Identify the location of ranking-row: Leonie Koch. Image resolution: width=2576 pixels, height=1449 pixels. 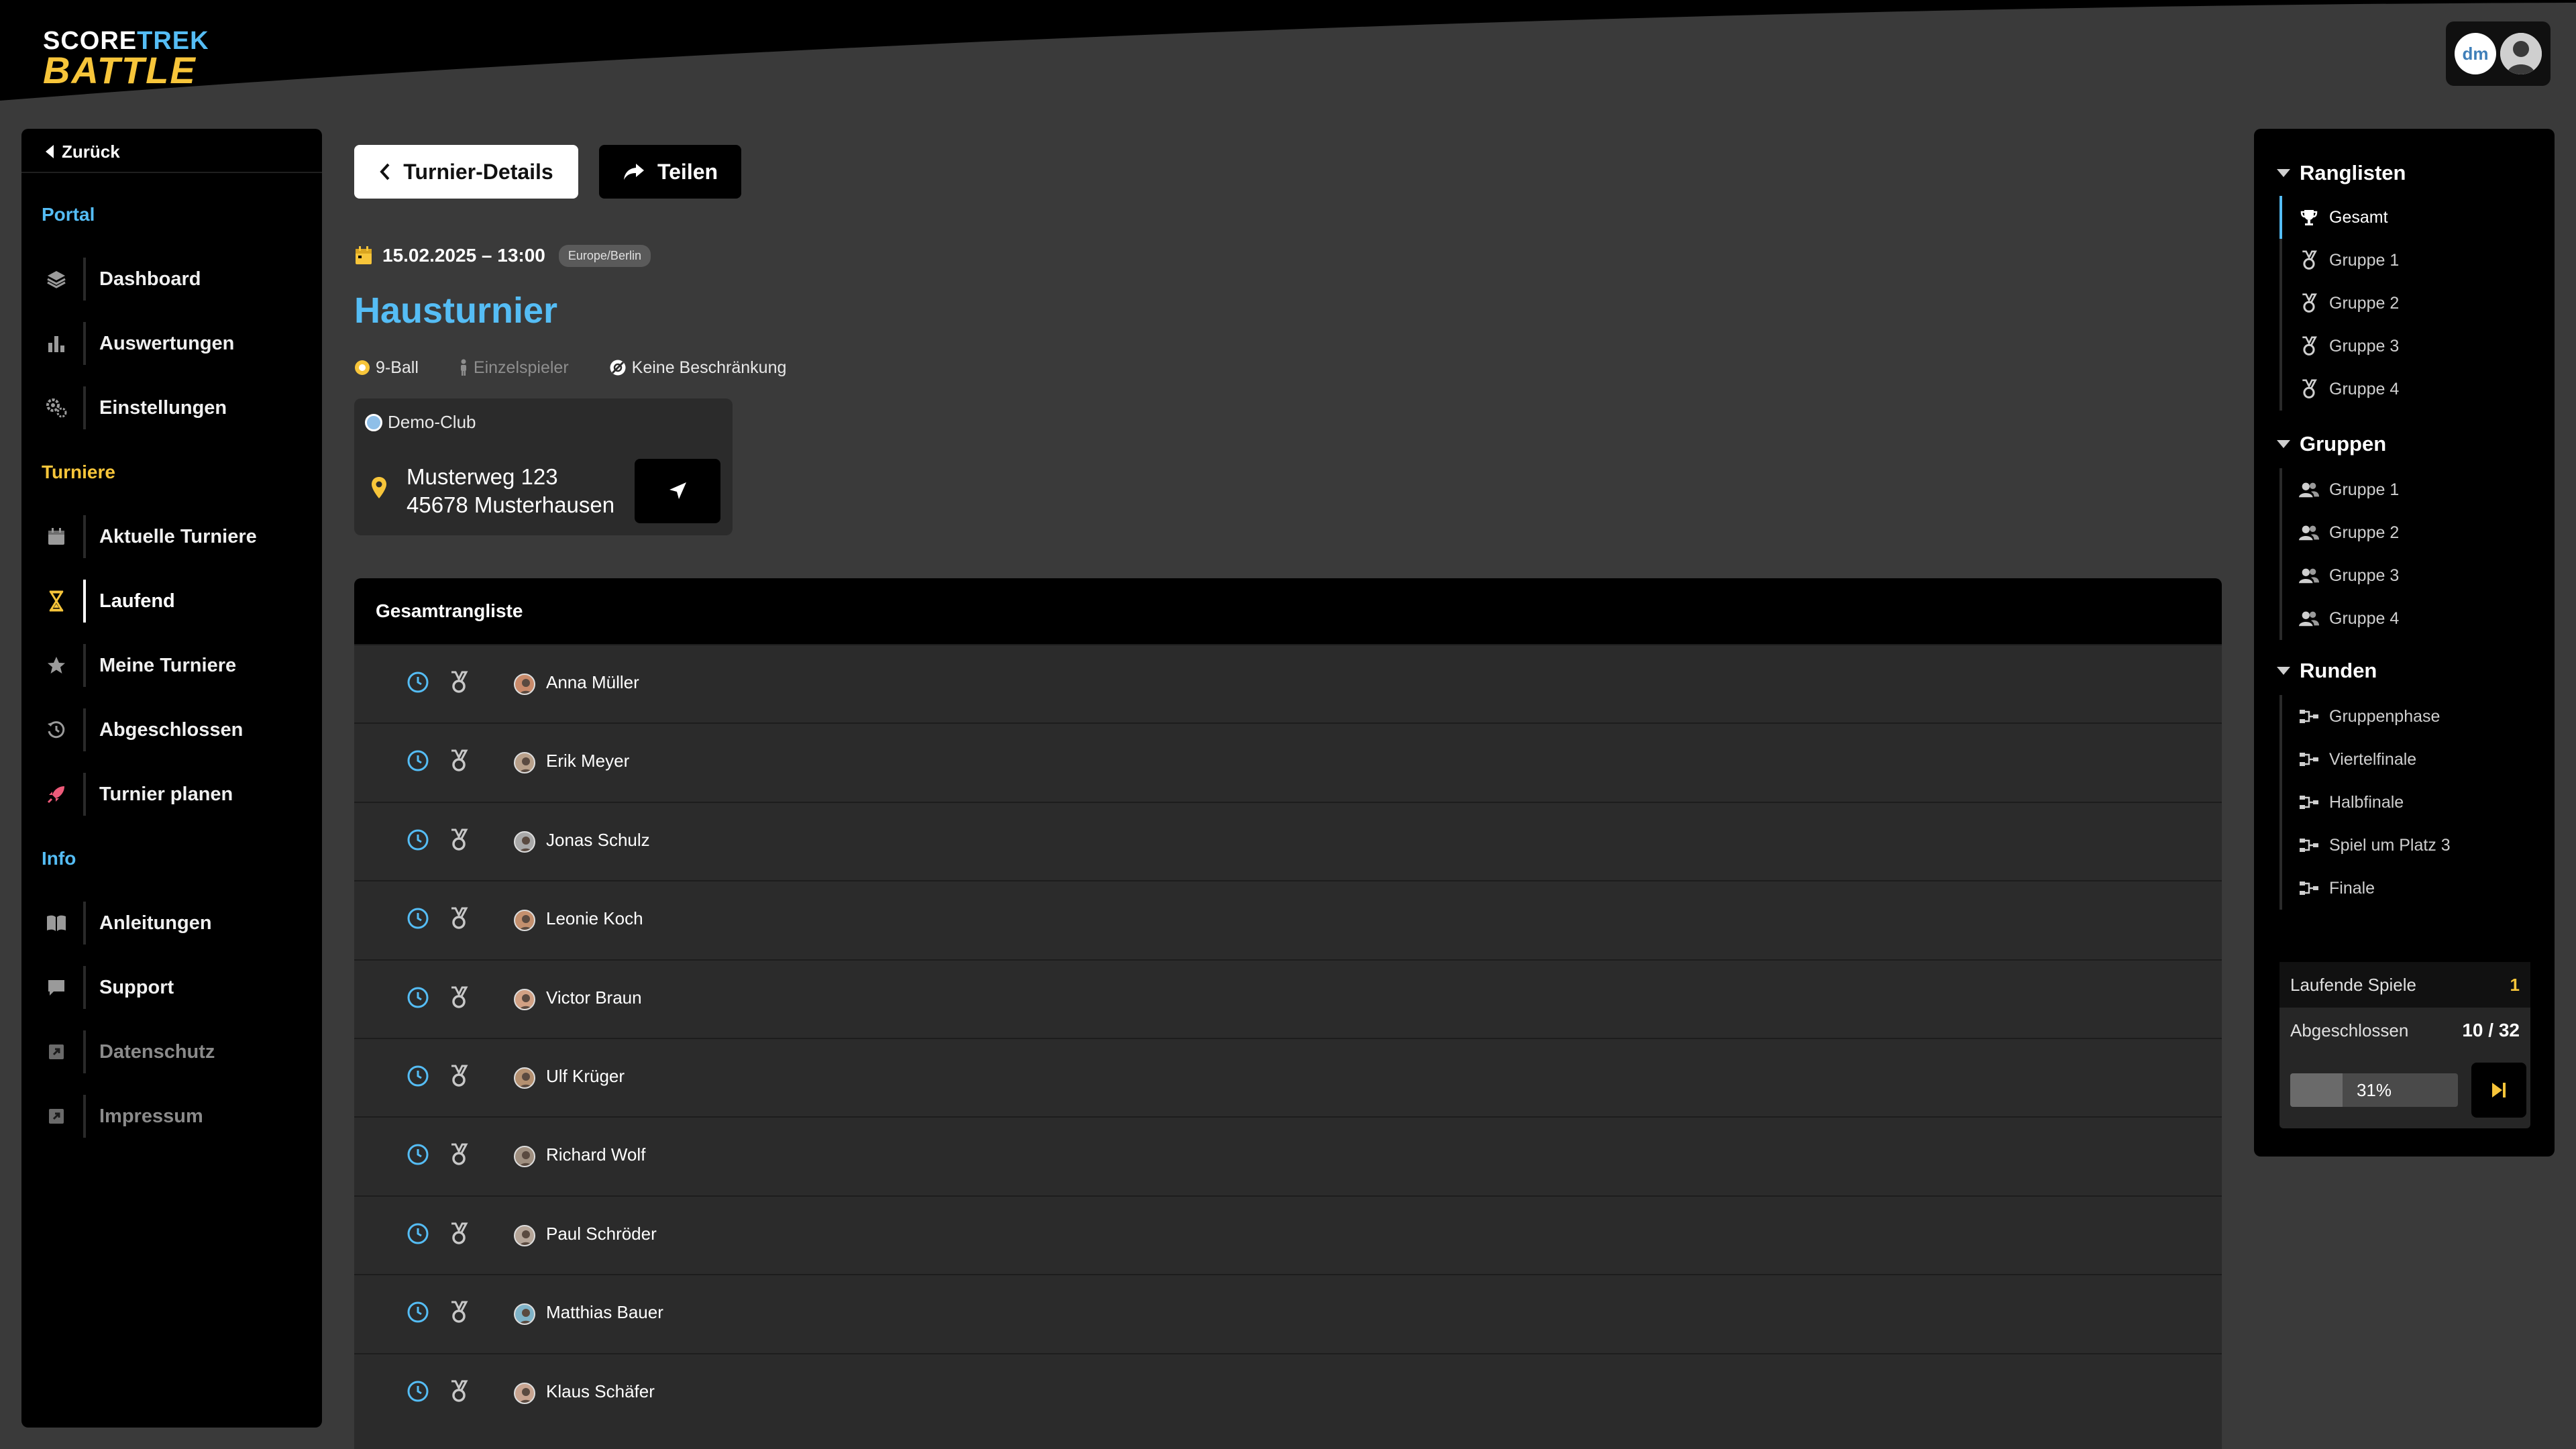
(1288, 919).